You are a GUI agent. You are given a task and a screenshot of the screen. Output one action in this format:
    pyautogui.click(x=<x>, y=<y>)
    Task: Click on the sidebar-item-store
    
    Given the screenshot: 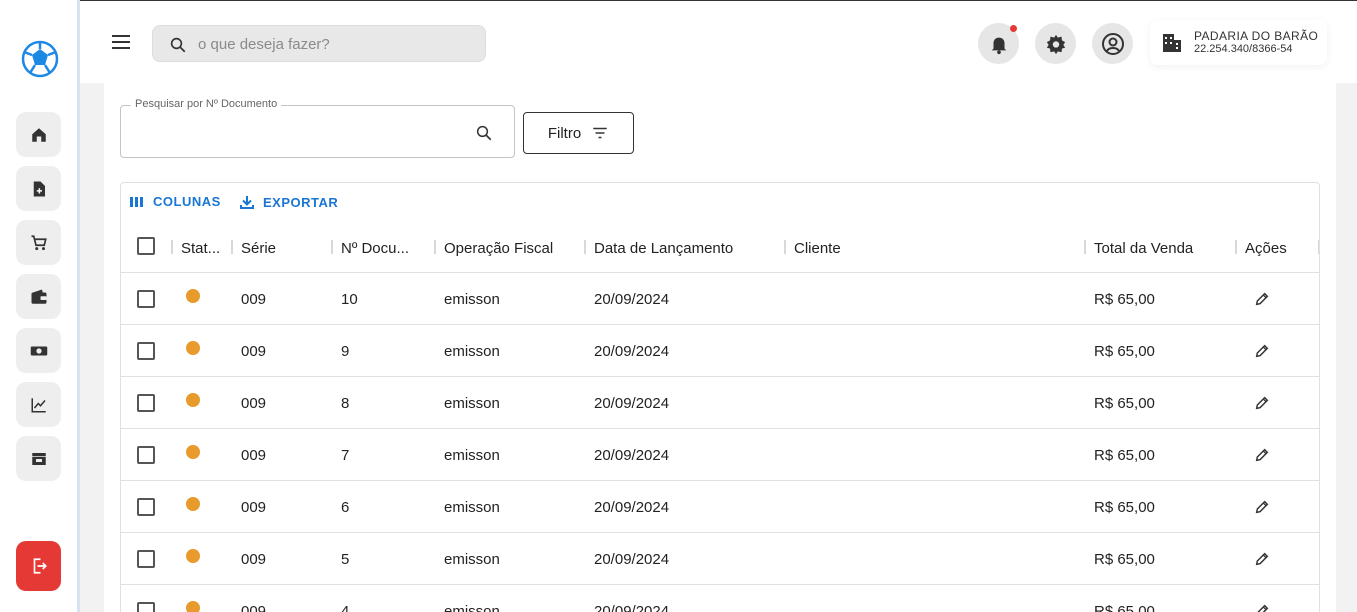 What is the action you would take?
    pyautogui.click(x=38, y=458)
    